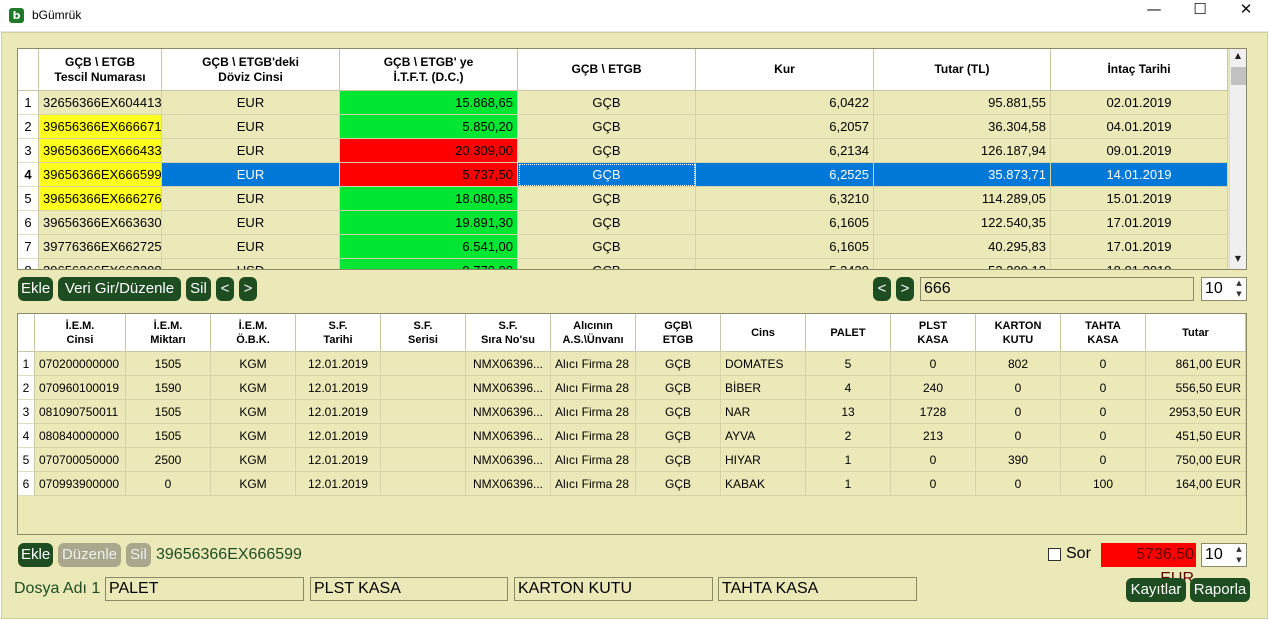 The width and height of the screenshot is (1269, 620). What do you see at coordinates (28, 175) in the screenshot?
I see `gcb-row-number: 4` at bounding box center [28, 175].